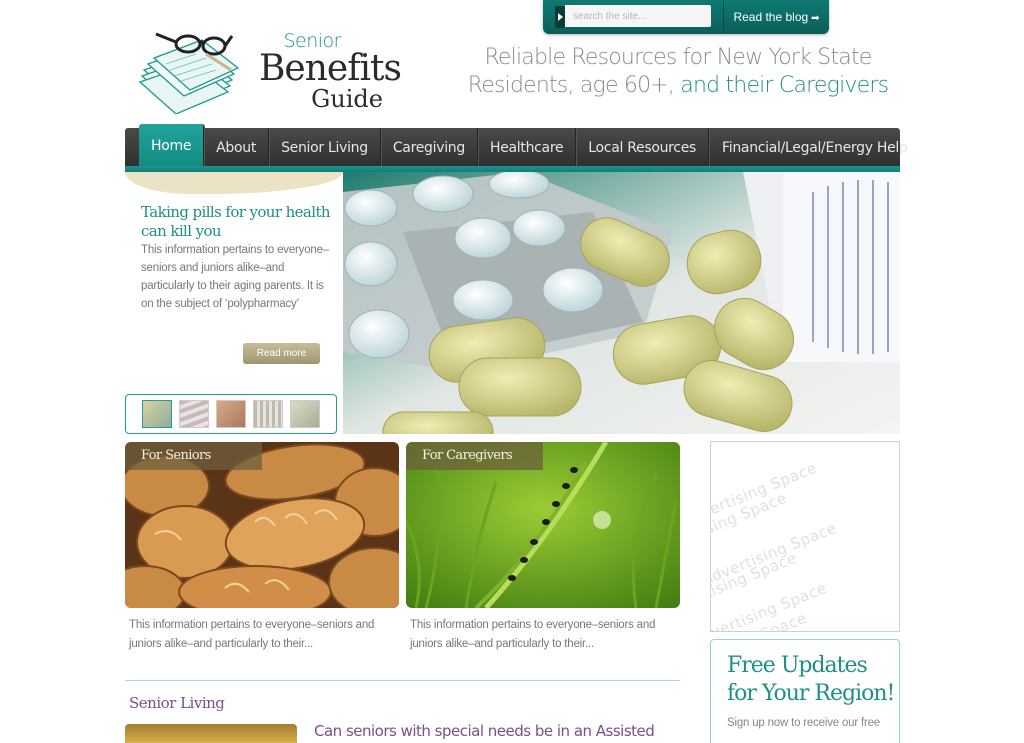 The height and width of the screenshot is (743, 1024). I want to click on free-updates-text: Sign up now to receive our free, so click(803, 723).